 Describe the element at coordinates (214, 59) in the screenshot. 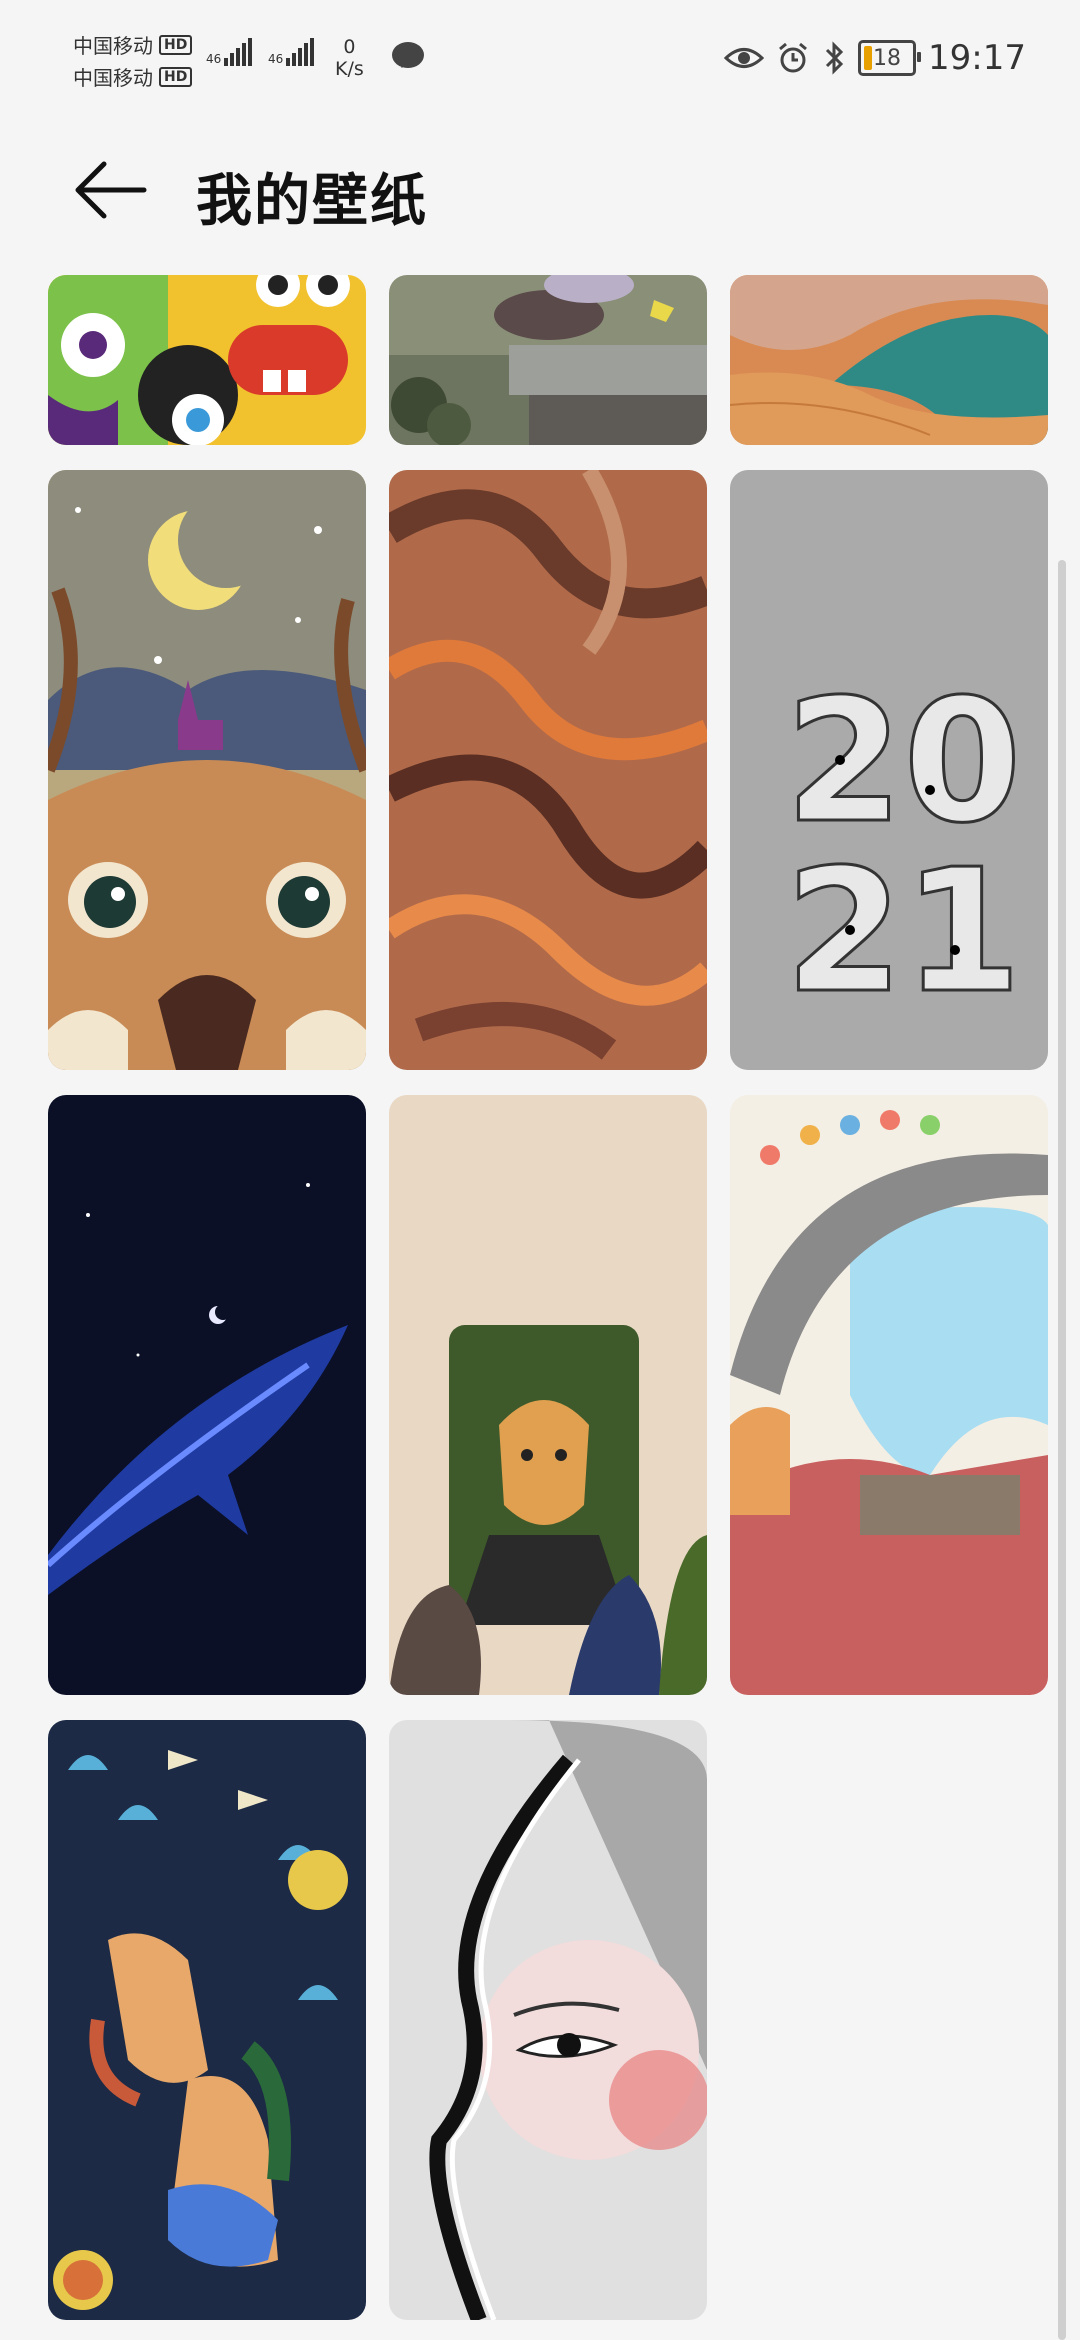

I see `network-type-1: 46` at that location.